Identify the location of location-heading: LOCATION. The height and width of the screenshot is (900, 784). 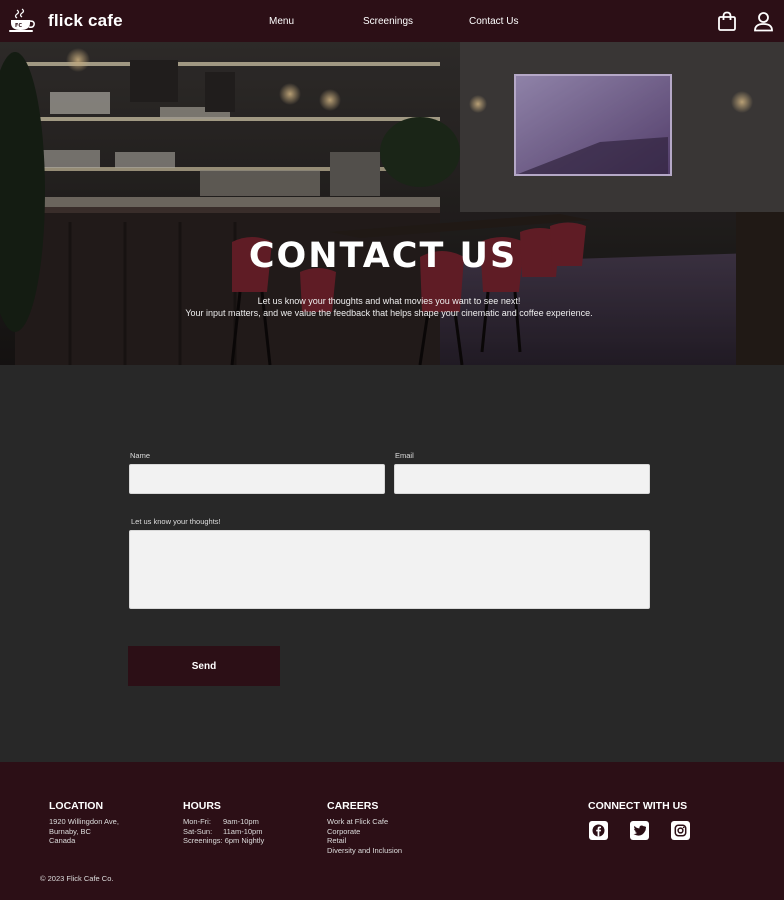
(76, 806).